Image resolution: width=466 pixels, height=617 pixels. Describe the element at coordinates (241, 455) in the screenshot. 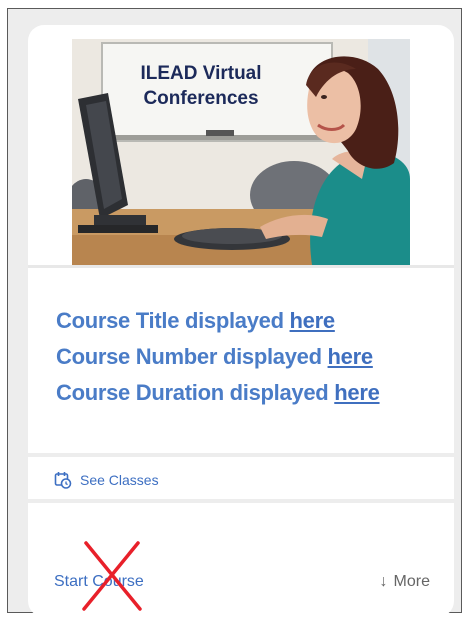

I see `divider-upper` at that location.